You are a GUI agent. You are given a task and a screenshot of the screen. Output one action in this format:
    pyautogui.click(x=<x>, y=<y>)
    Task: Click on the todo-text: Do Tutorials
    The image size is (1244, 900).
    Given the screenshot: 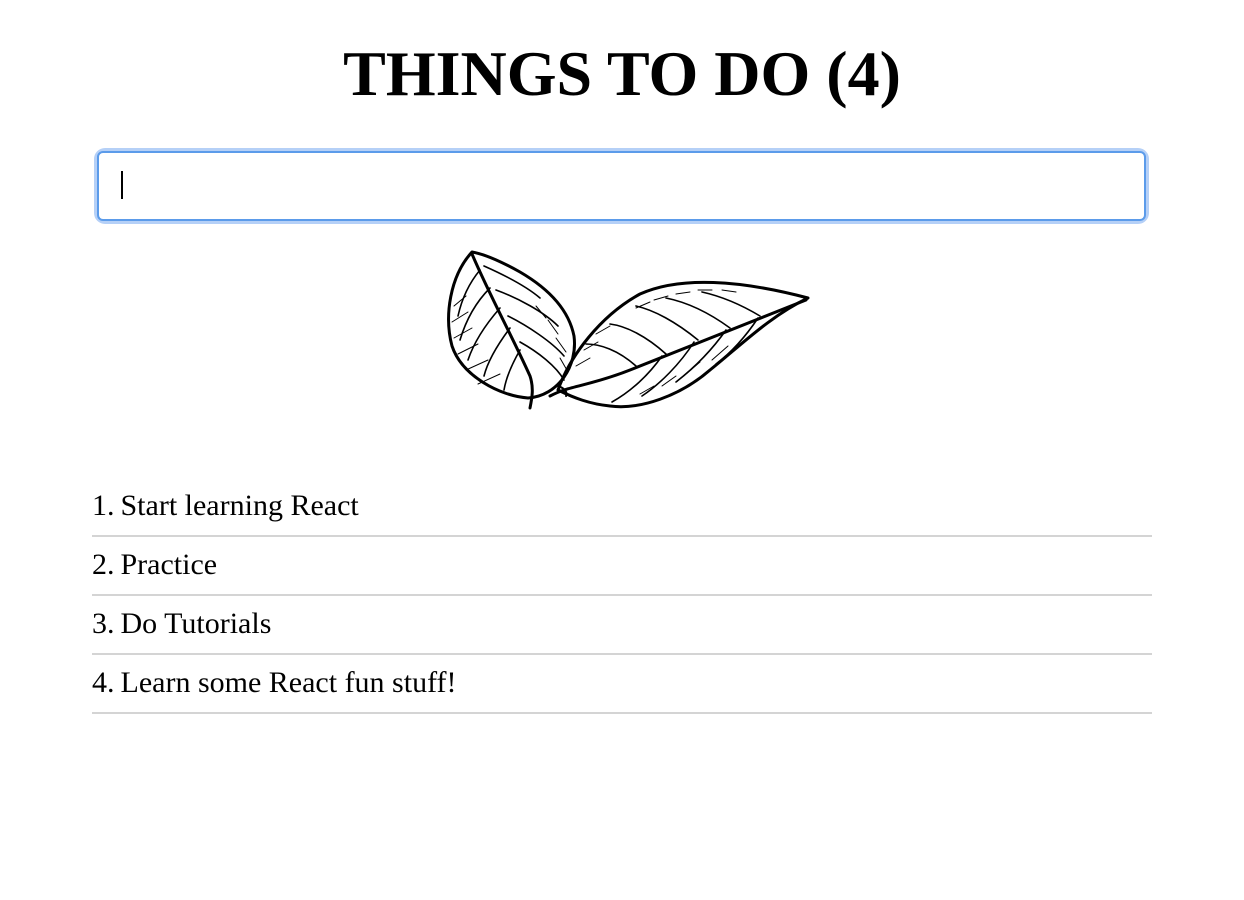 What is the action you would take?
    pyautogui.click(x=196, y=623)
    